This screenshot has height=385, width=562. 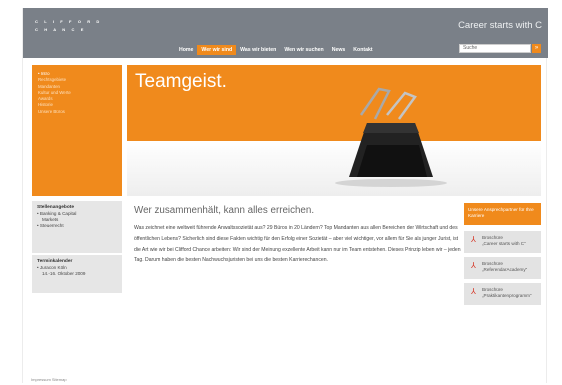 I want to click on nav-kontakt: Kontakt, so click(x=362, y=50).